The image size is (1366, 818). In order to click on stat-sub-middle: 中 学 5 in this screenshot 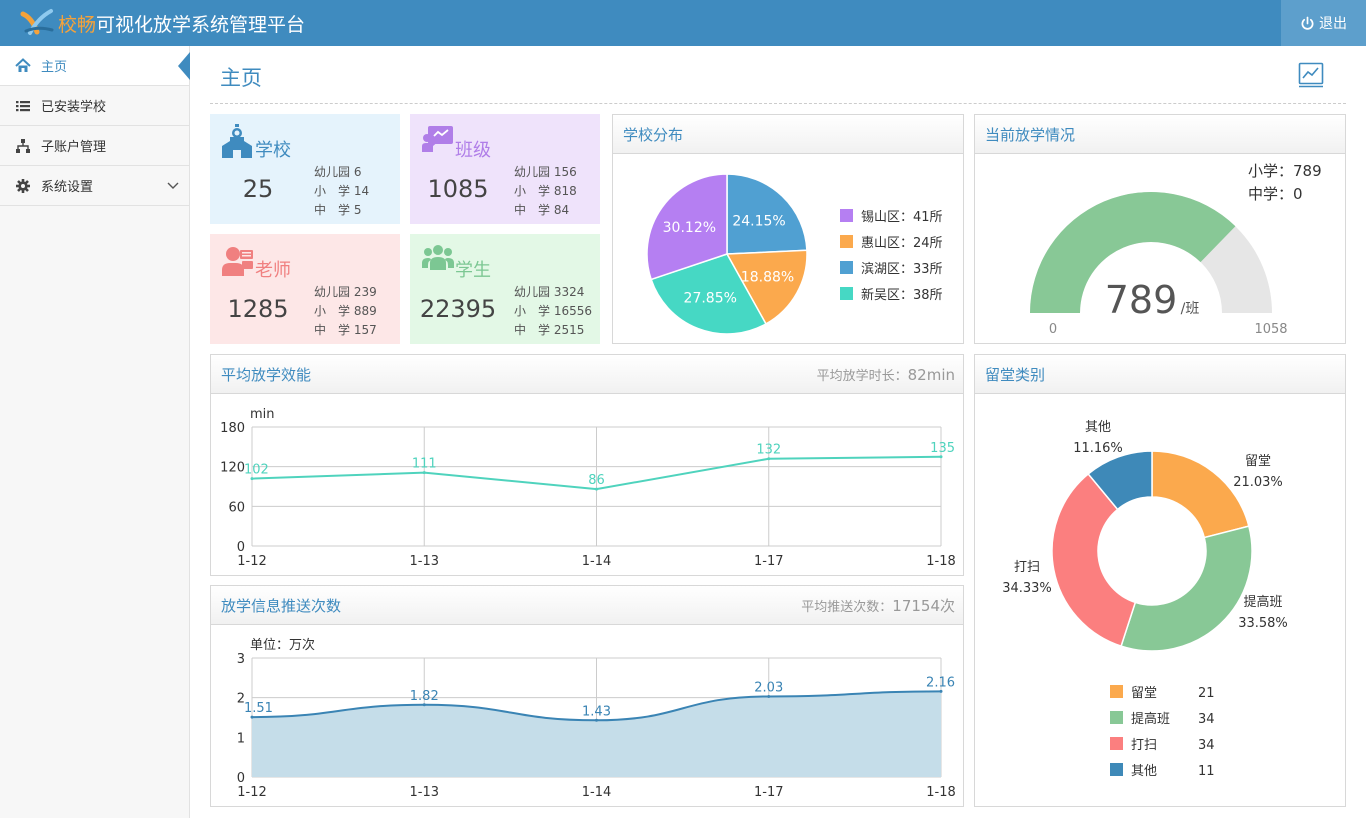, I will do `click(338, 210)`.